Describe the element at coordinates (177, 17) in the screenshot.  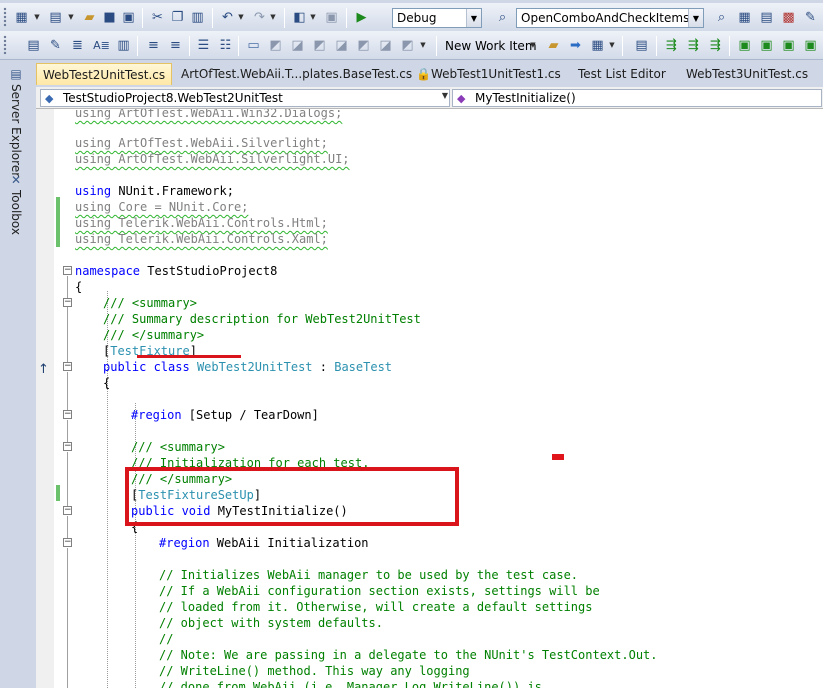
I see `copy-icon: ❐` at that location.